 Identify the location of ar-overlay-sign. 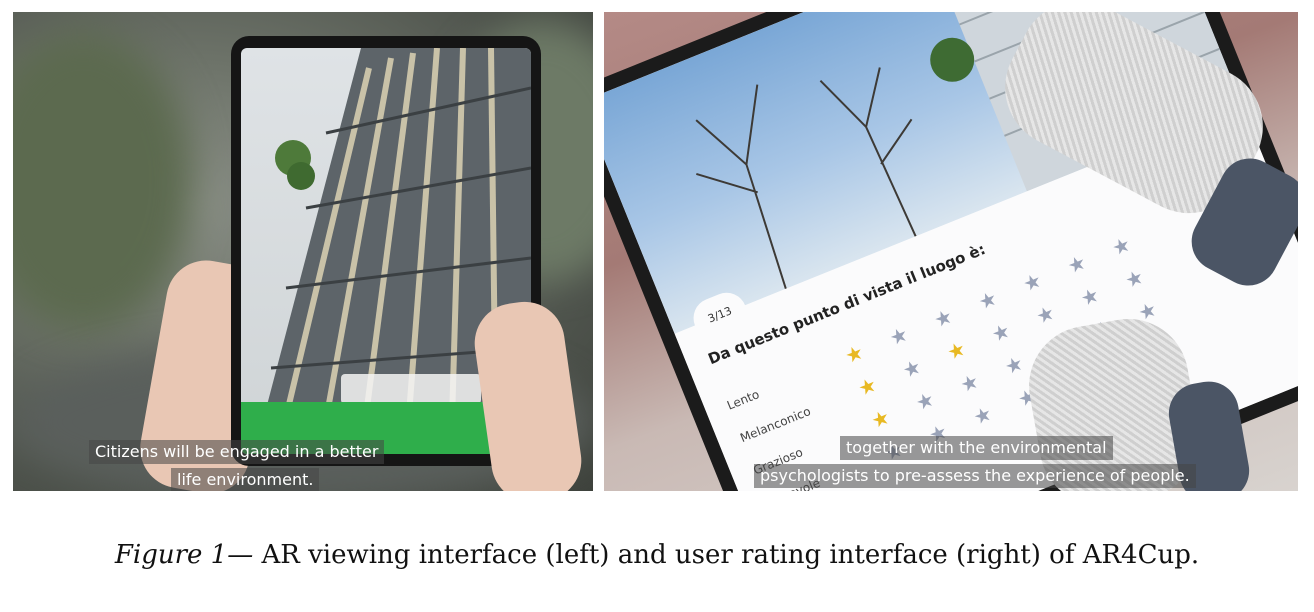
(411, 389).